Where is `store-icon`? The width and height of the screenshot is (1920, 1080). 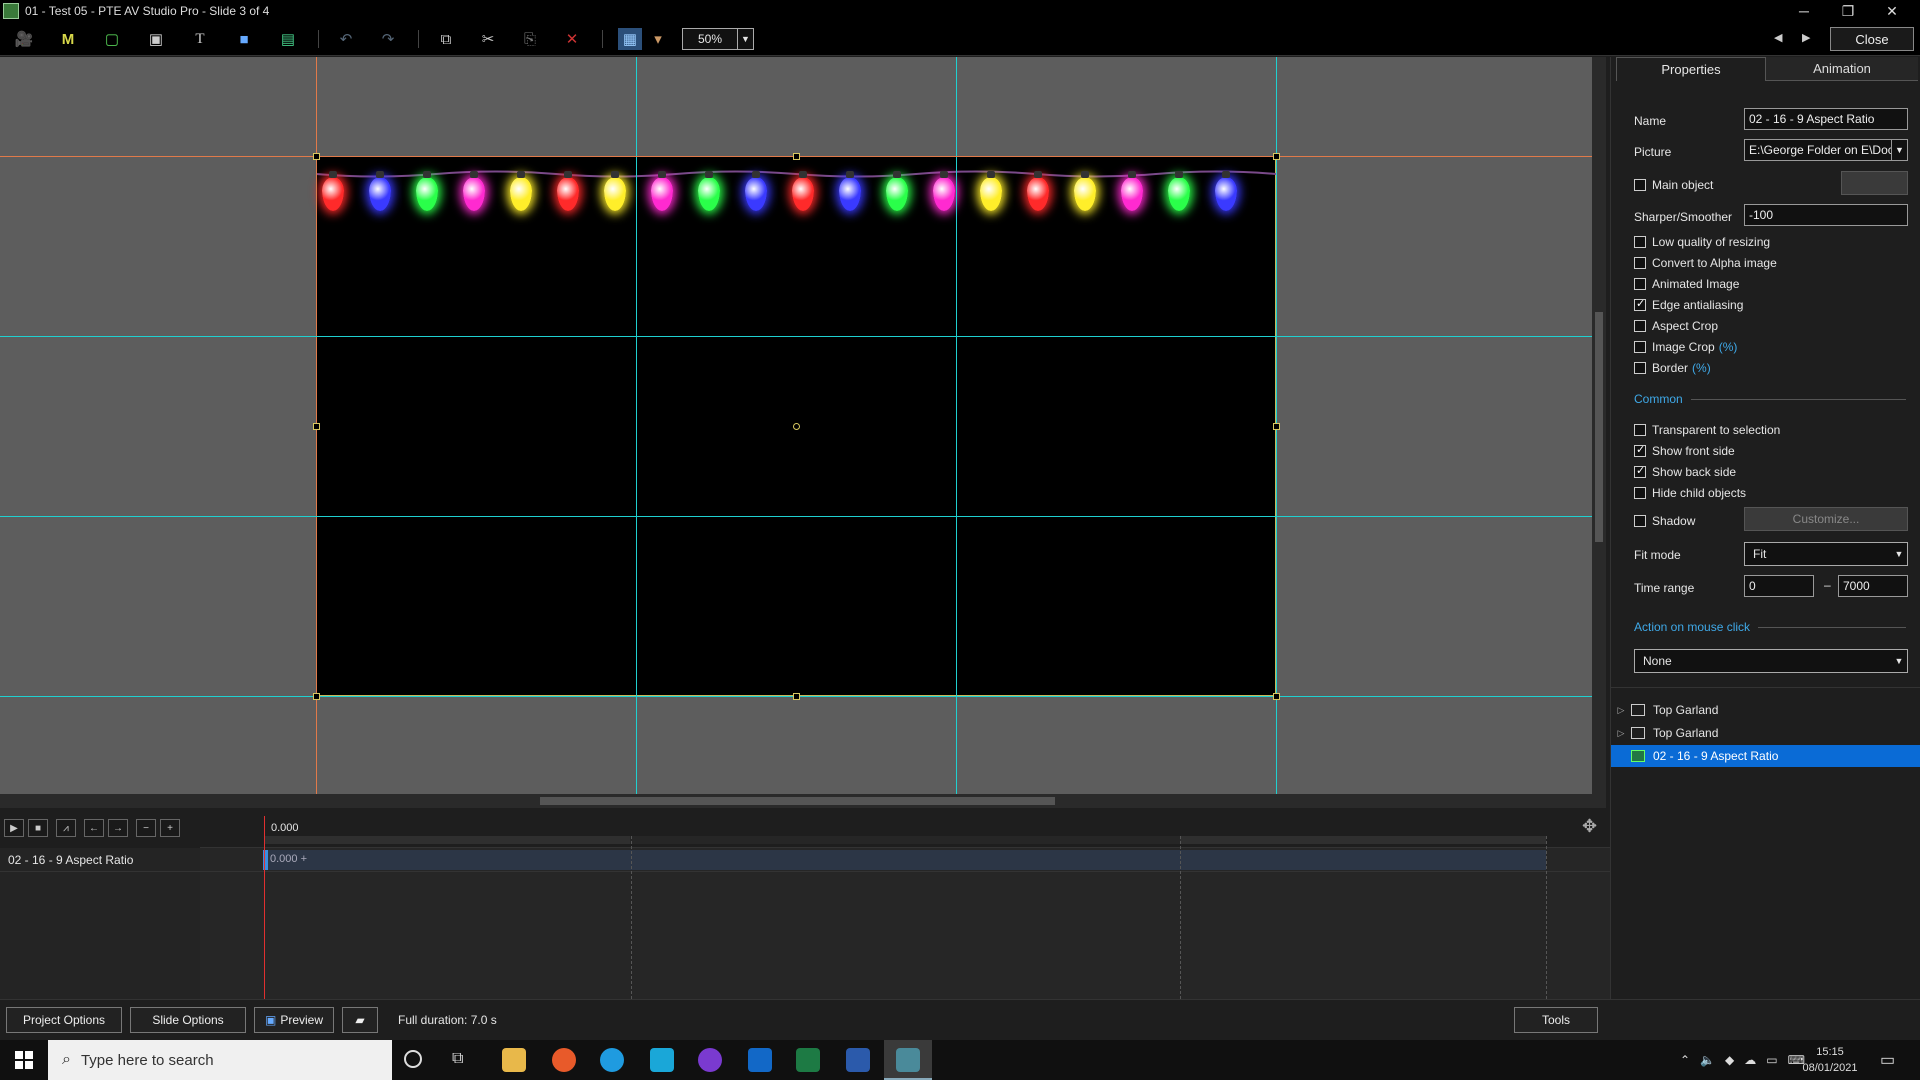 store-icon is located at coordinates (662, 1060).